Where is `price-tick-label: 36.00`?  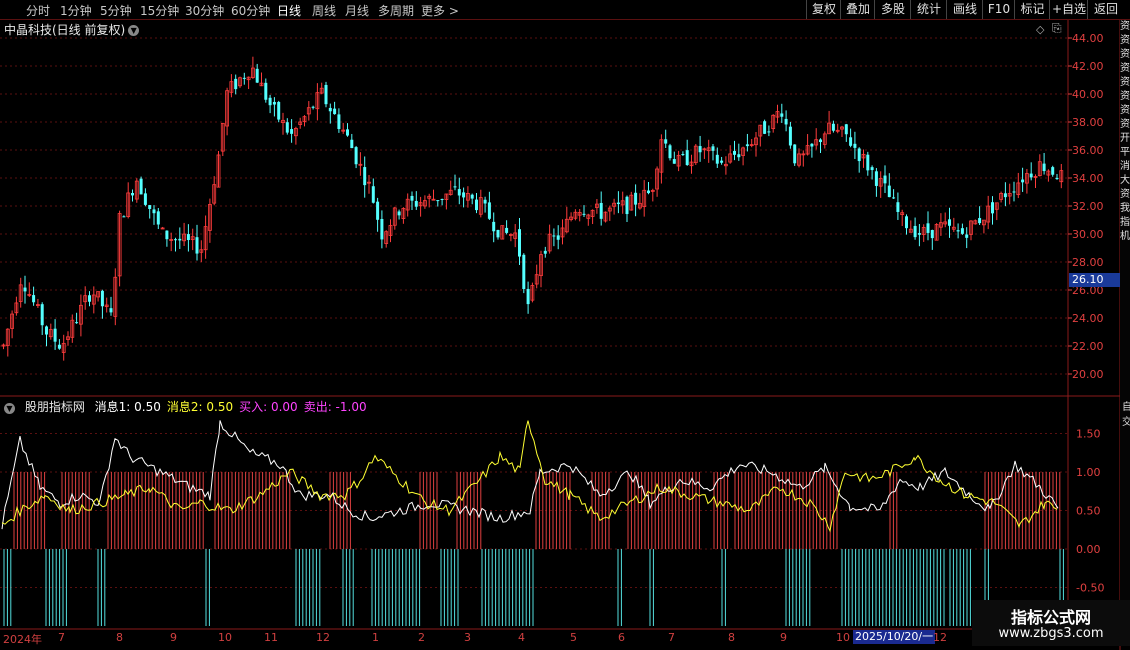
price-tick-label: 36.00 is located at coordinates (1088, 150).